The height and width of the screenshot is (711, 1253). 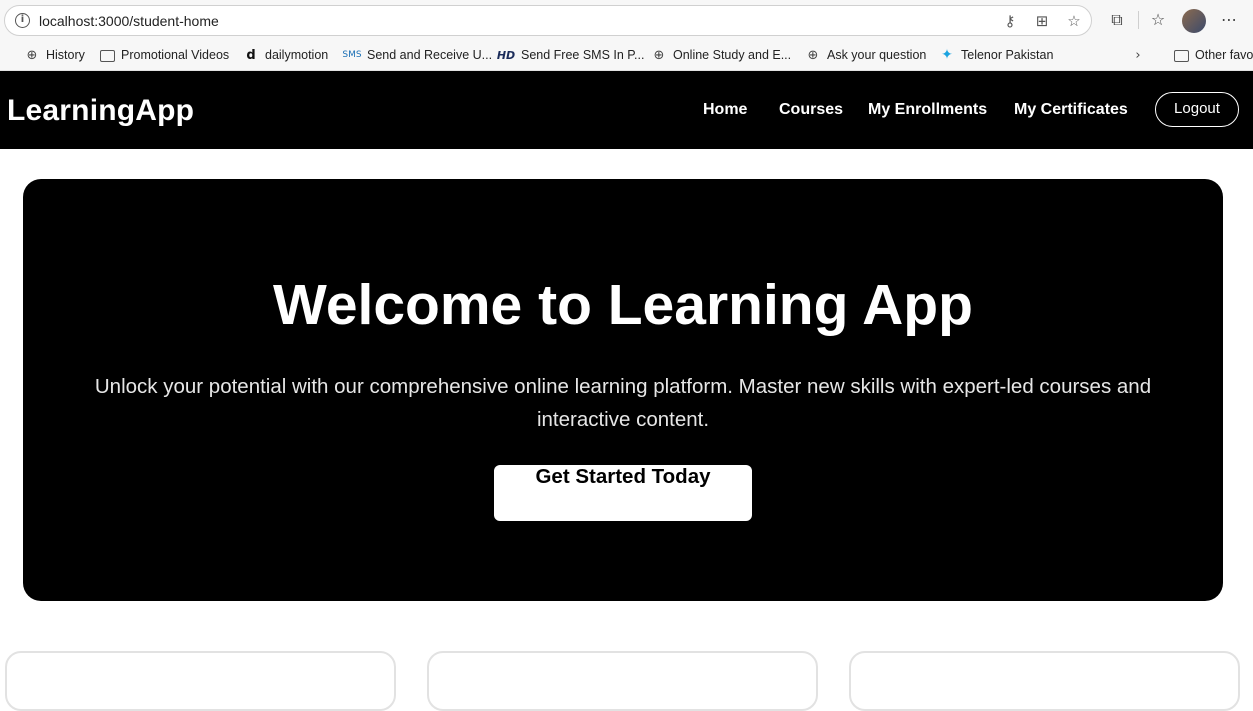 What do you see at coordinates (22, 20) in the screenshot?
I see `site-info-icon: i` at bounding box center [22, 20].